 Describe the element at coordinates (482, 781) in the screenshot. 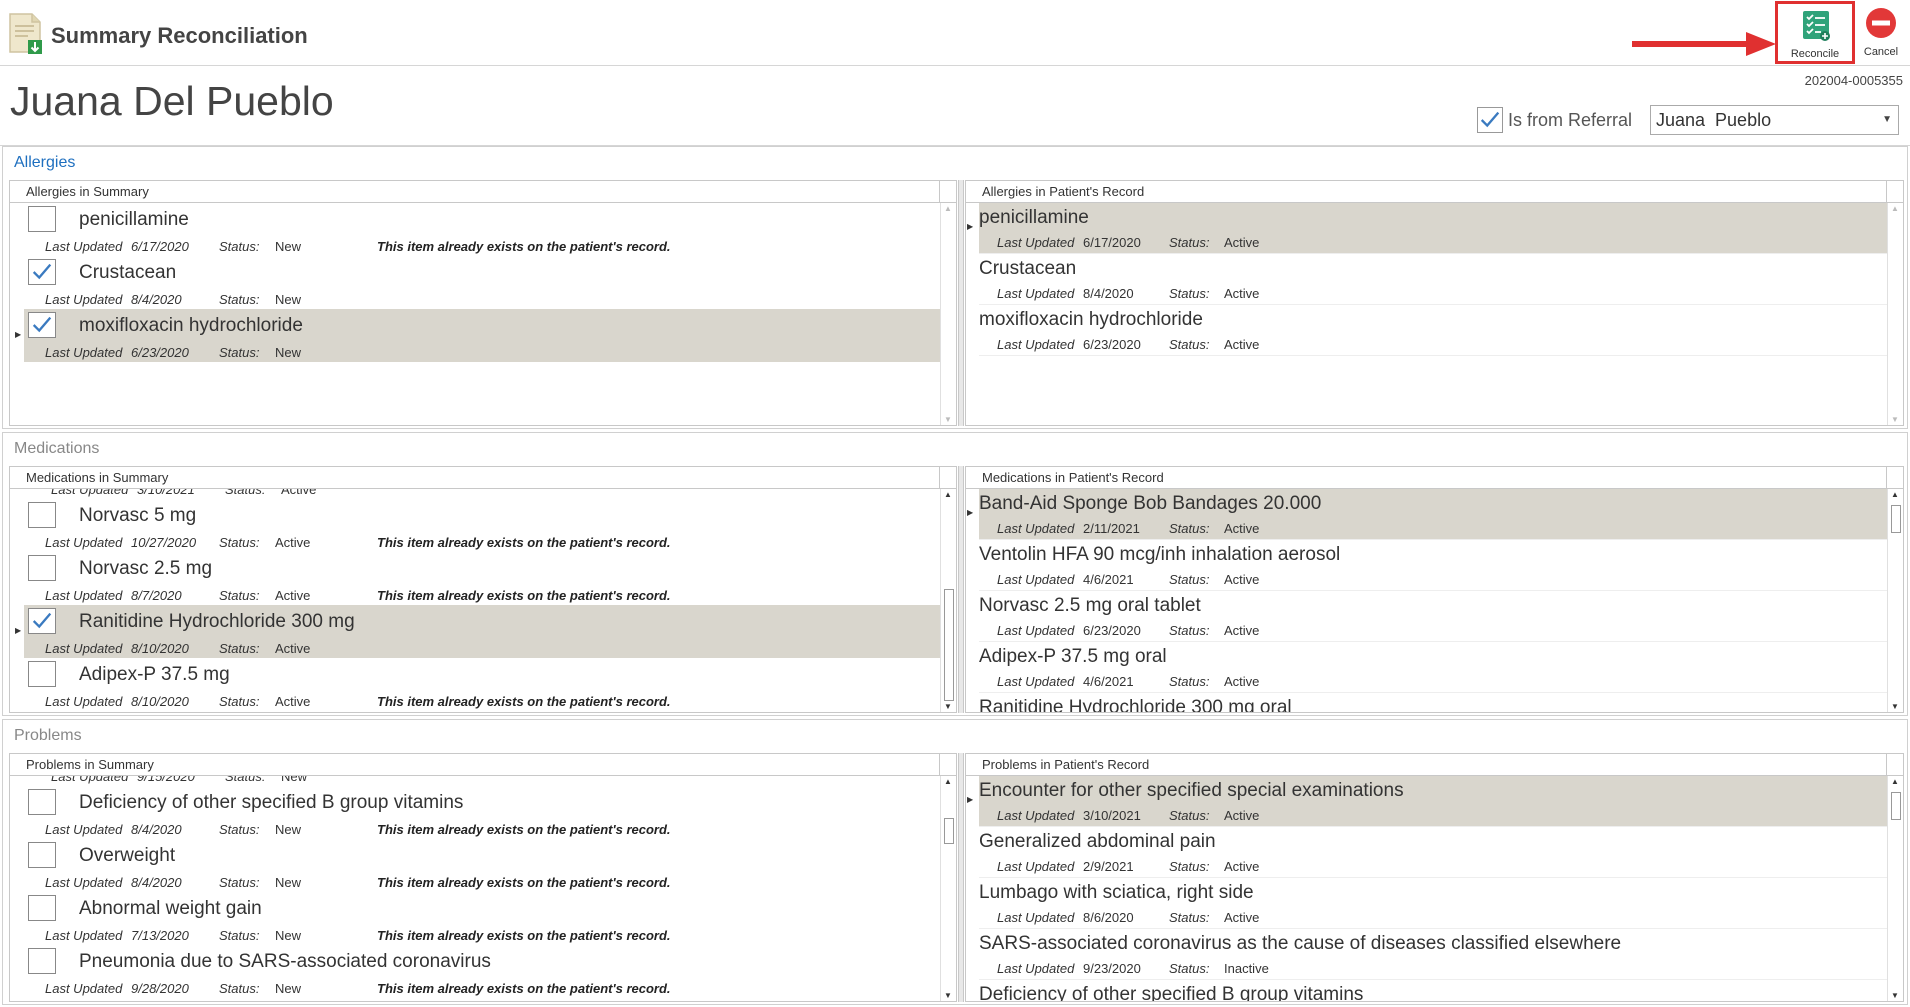

I see `summary-partial-row: Last Updated 9/15/2020 Status: New` at that location.